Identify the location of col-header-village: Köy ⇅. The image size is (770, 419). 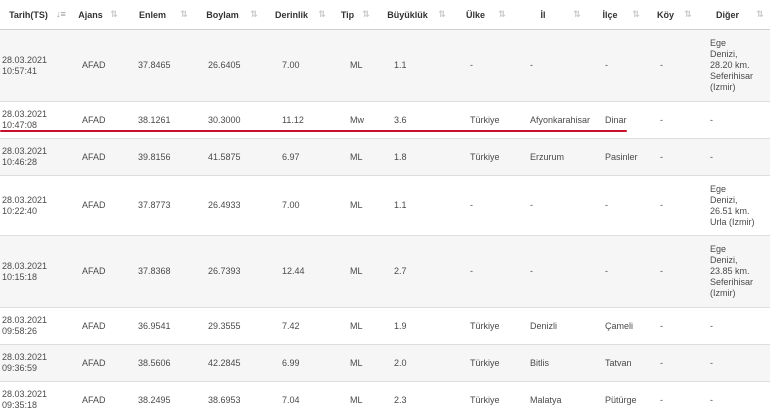
(672, 15).